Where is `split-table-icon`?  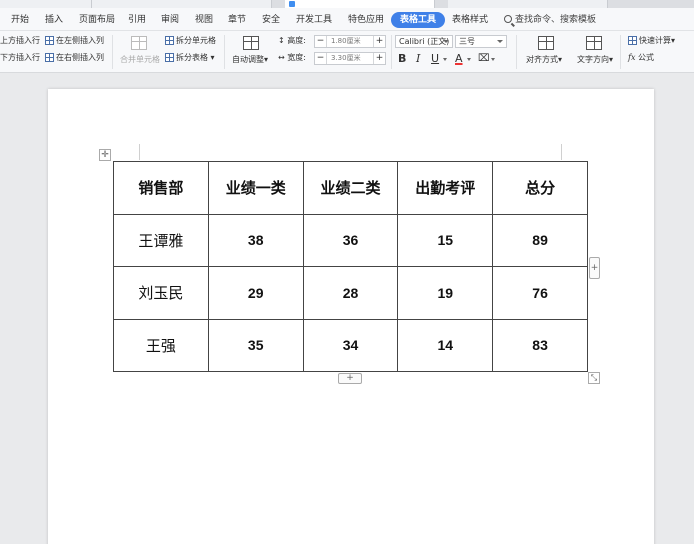 split-table-icon is located at coordinates (169, 57).